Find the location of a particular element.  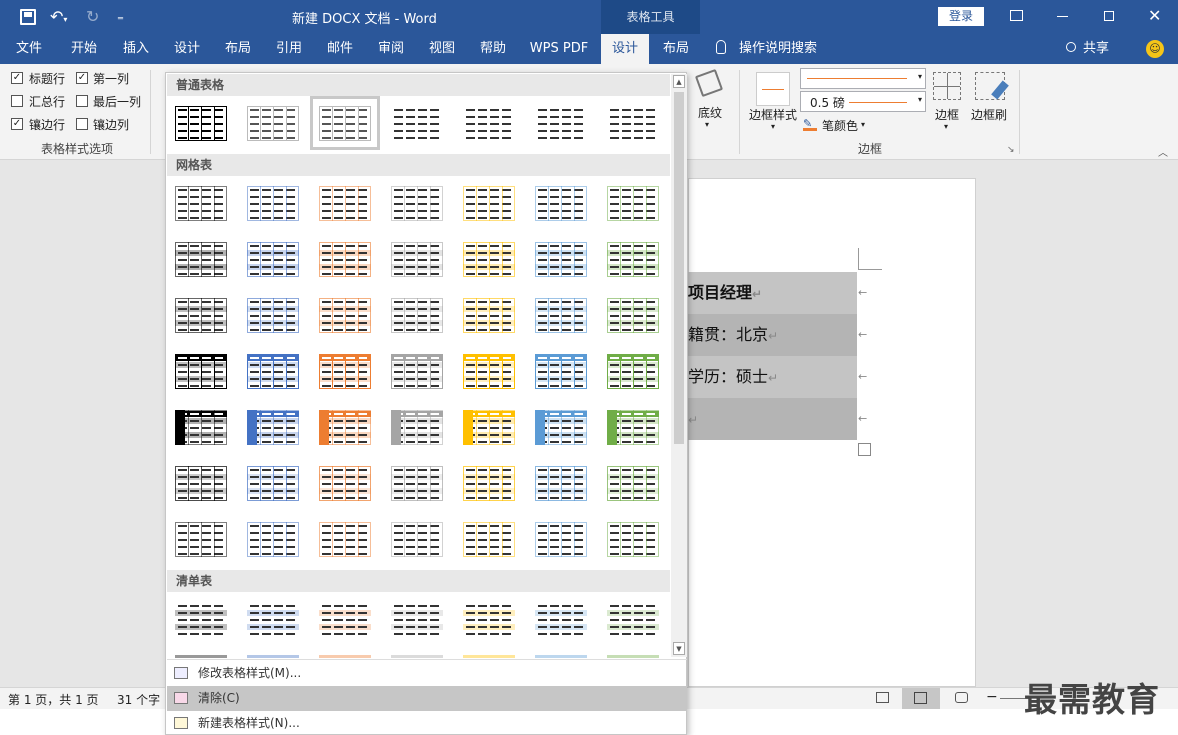

word-count: 31 个字 is located at coordinates (138, 699).